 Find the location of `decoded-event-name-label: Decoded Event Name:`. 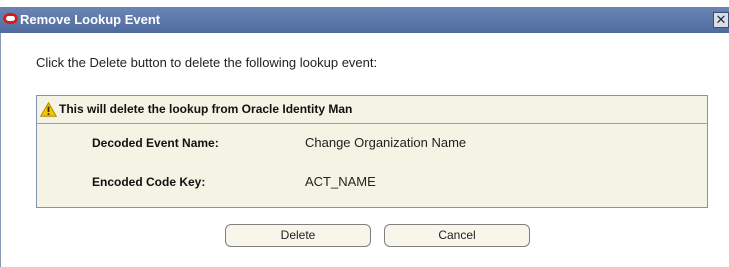

decoded-event-name-label: Decoded Event Name: is located at coordinates (155, 143).